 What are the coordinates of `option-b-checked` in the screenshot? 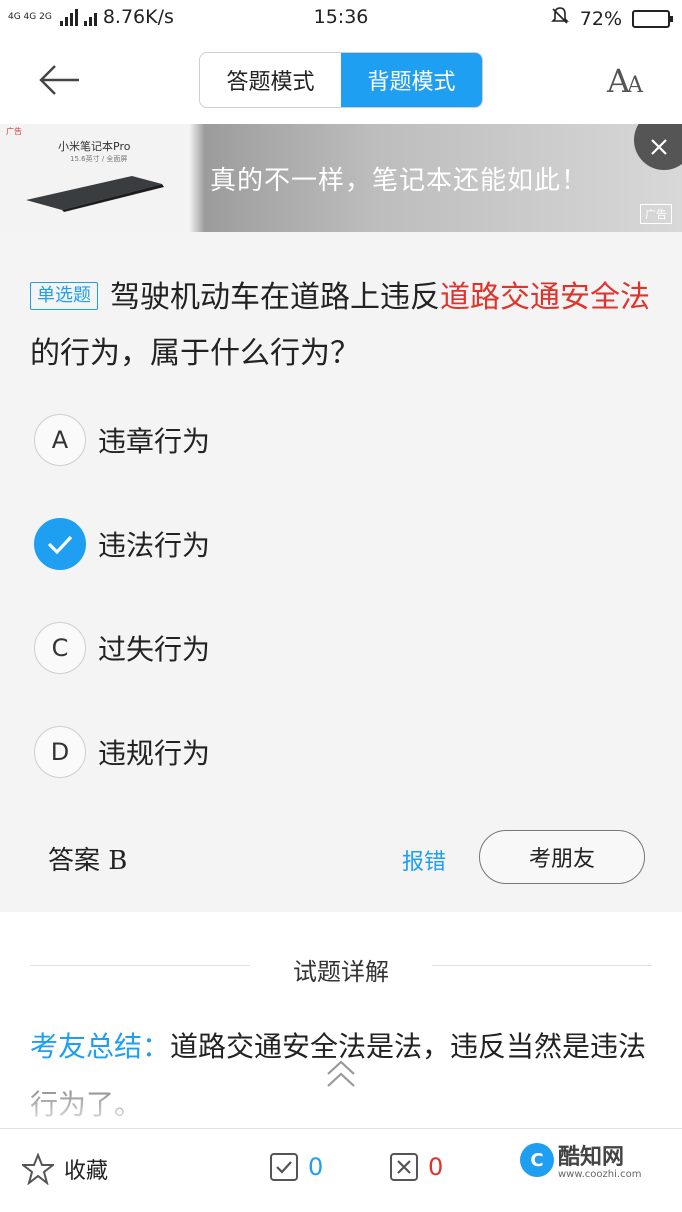 It's located at (60, 544).